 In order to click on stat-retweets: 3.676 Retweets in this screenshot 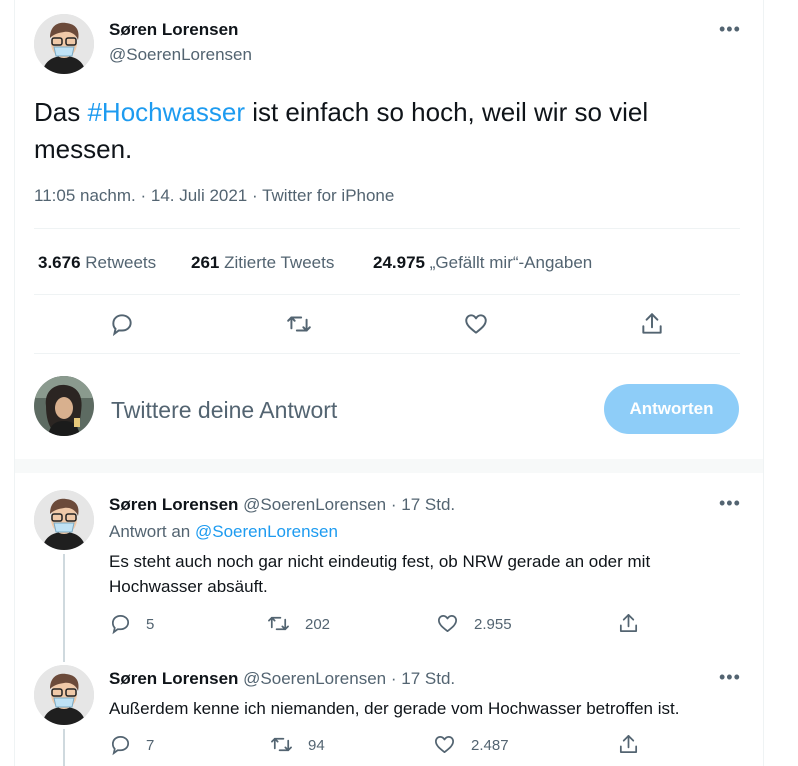, I will do `click(97, 263)`.